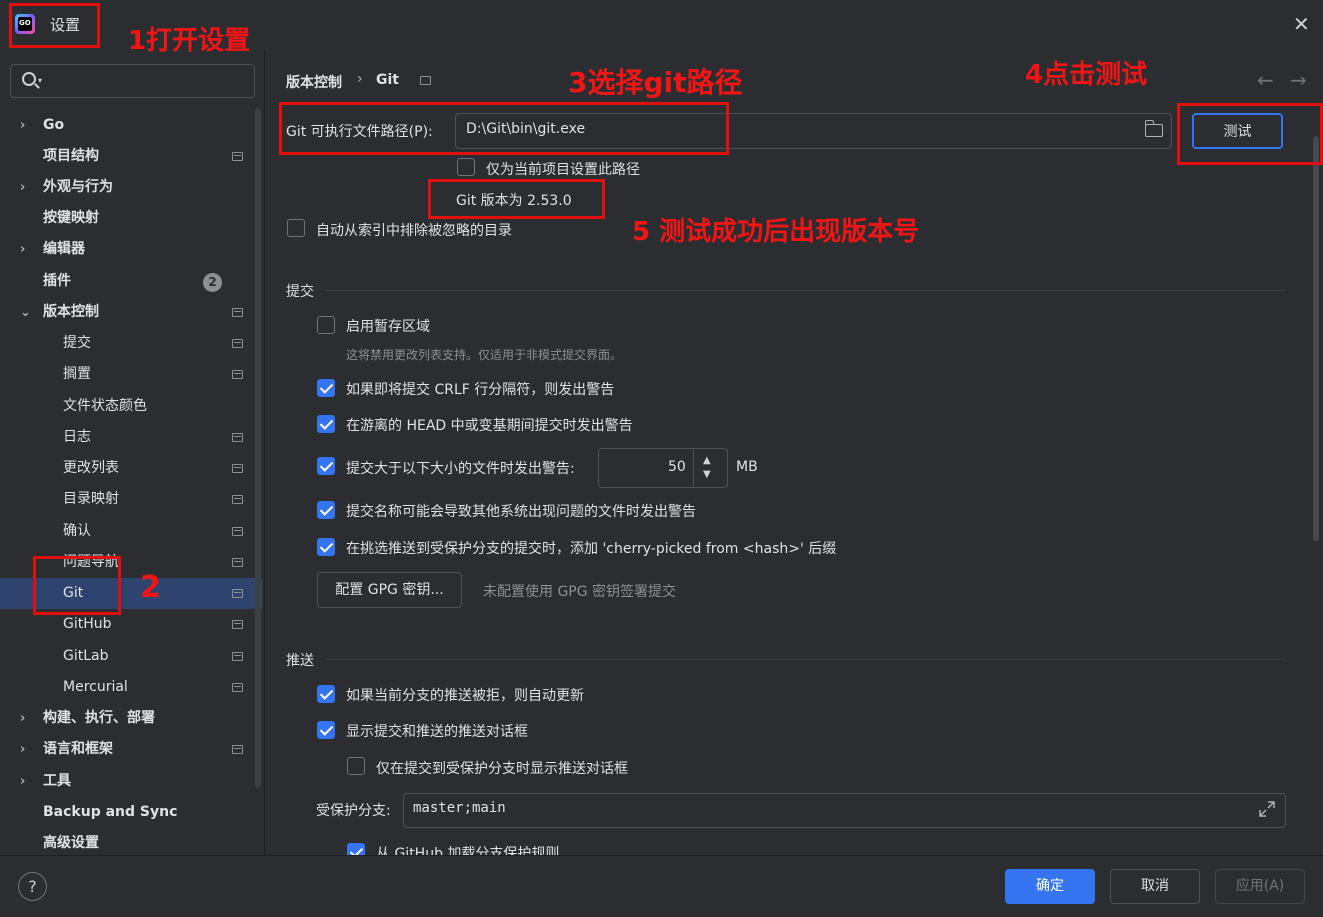 The height and width of the screenshot is (917, 1323). What do you see at coordinates (131, 468) in the screenshot?
I see `sidebar-item: 更改列表` at bounding box center [131, 468].